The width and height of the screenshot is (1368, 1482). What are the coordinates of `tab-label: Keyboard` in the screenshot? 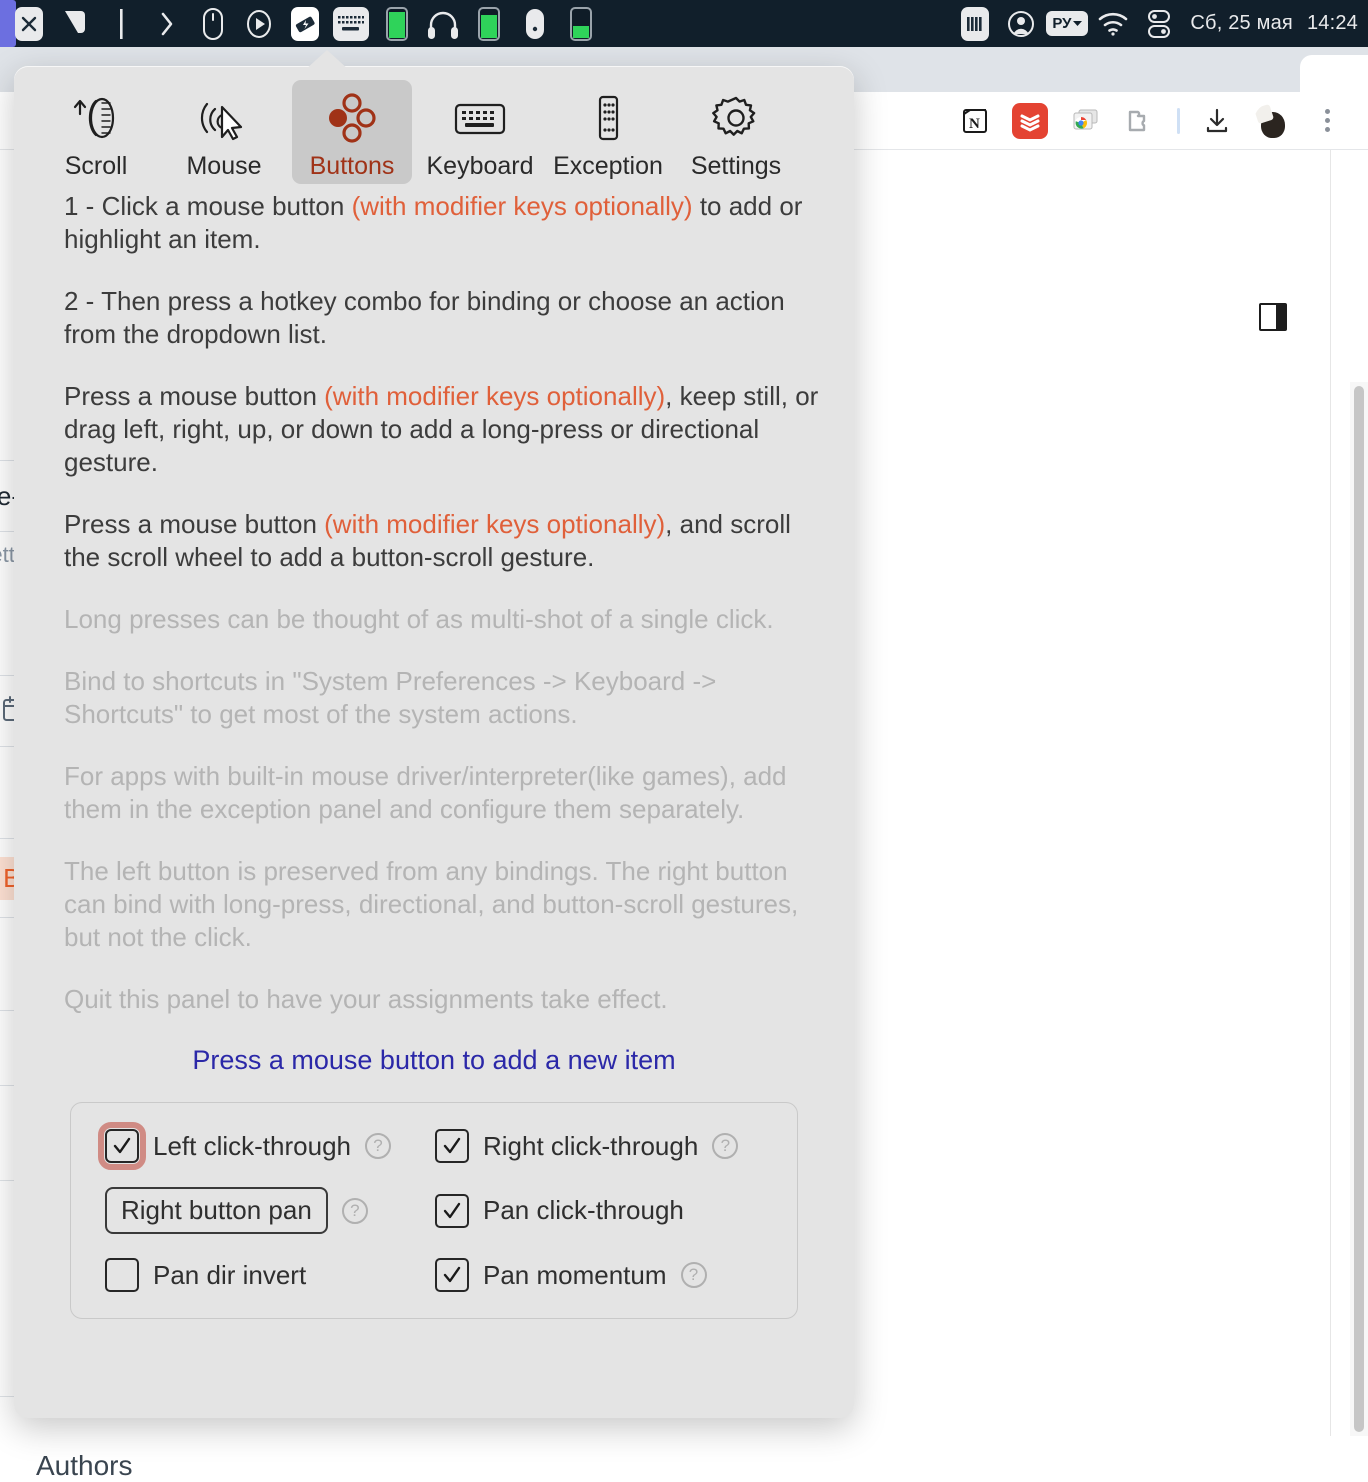 It's located at (480, 166).